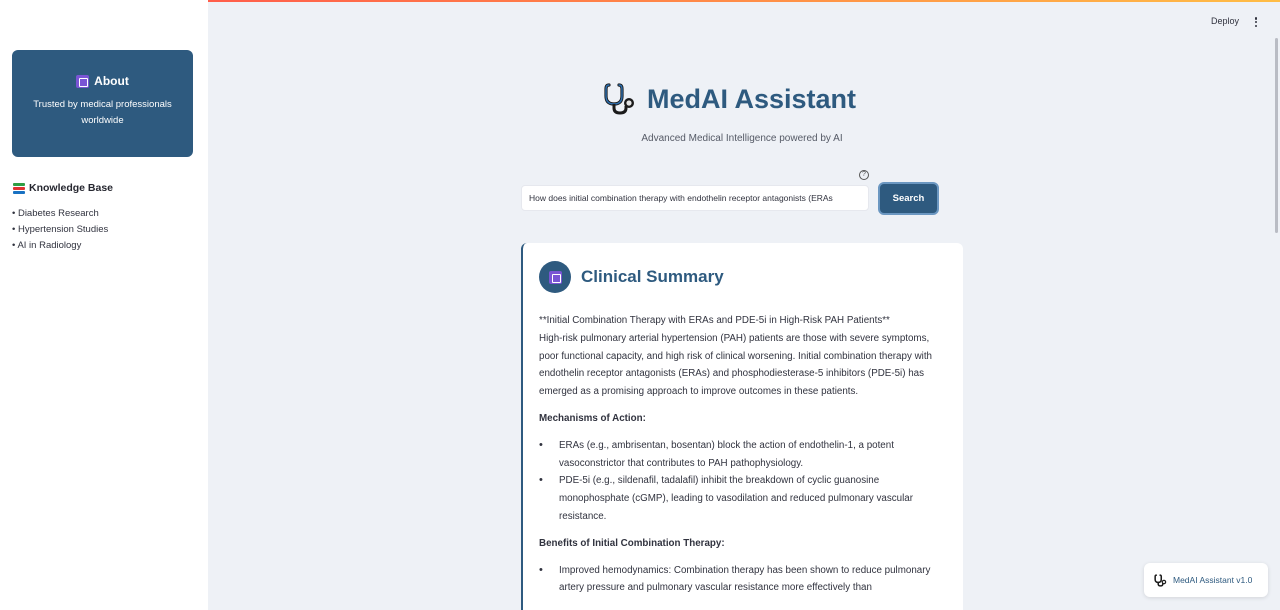 The height and width of the screenshot is (610, 1280). Describe the element at coordinates (1213, 580) in the screenshot. I see `version-text: MedAI Assistant v1.0` at that location.